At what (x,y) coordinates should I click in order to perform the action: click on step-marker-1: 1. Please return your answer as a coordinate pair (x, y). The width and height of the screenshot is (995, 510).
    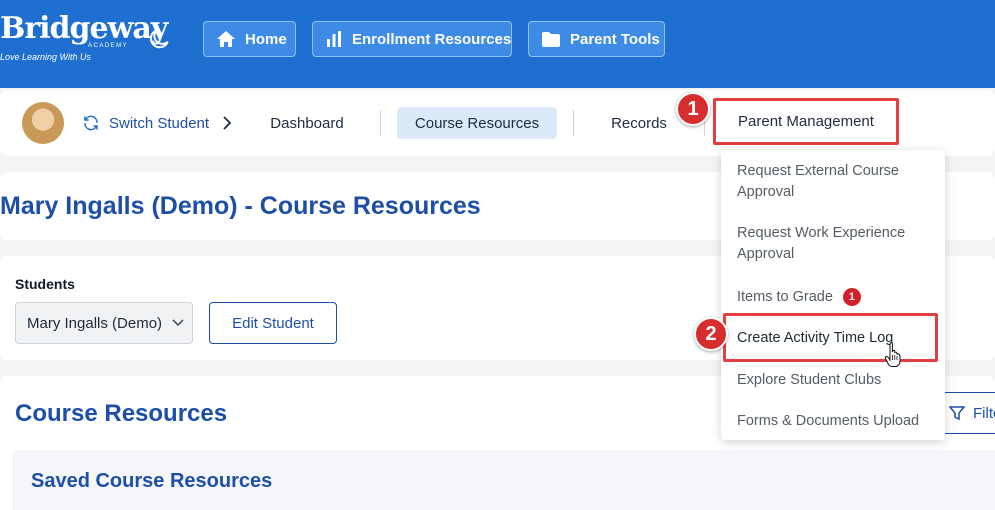
    Looking at the image, I should click on (693, 109).